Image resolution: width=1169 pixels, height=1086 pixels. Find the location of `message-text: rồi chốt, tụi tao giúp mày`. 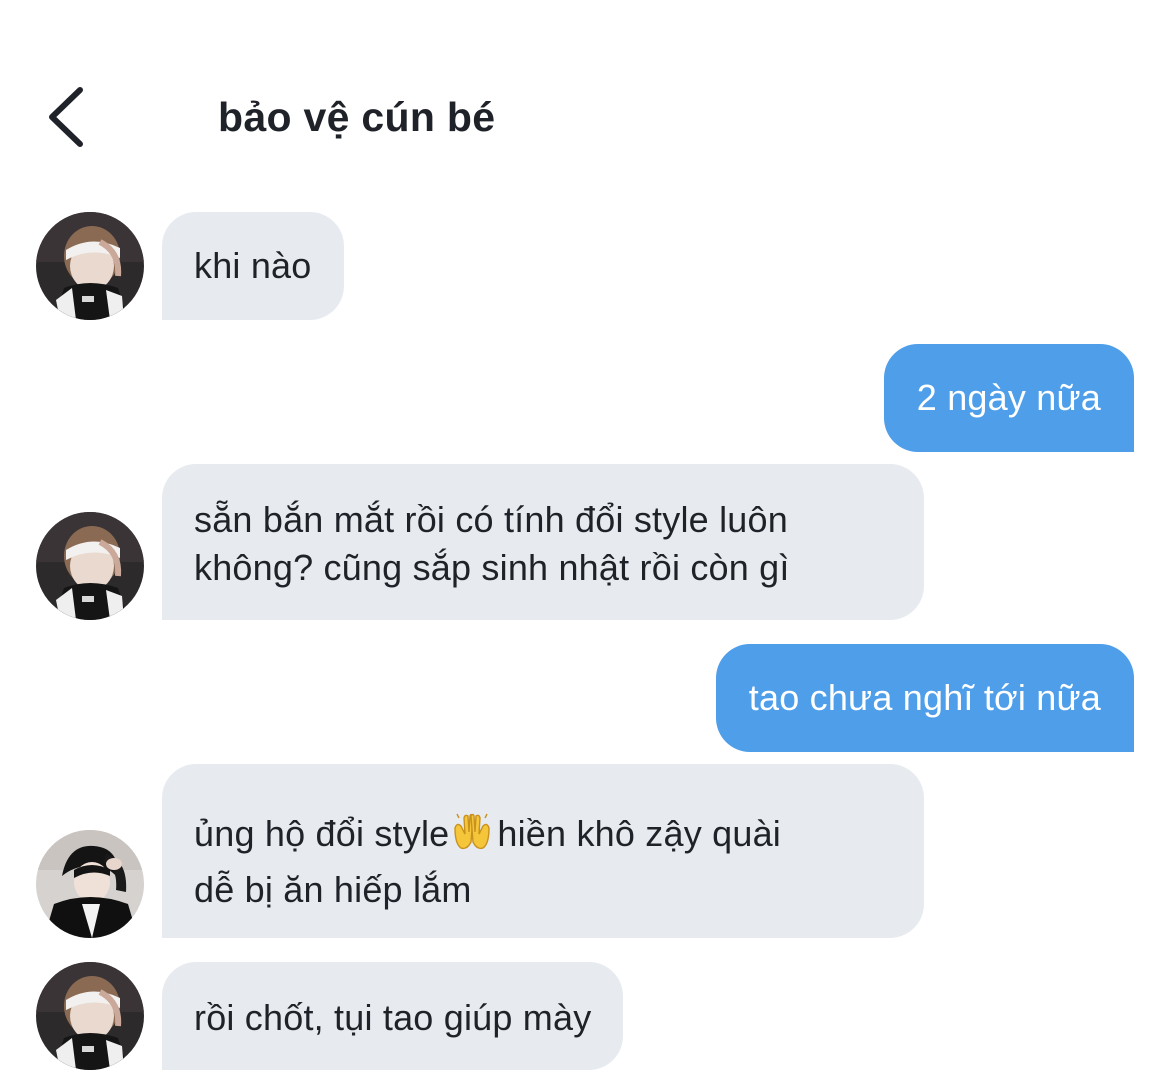

message-text: rồi chốt, tụi tao giúp mày is located at coordinates (393, 1017).